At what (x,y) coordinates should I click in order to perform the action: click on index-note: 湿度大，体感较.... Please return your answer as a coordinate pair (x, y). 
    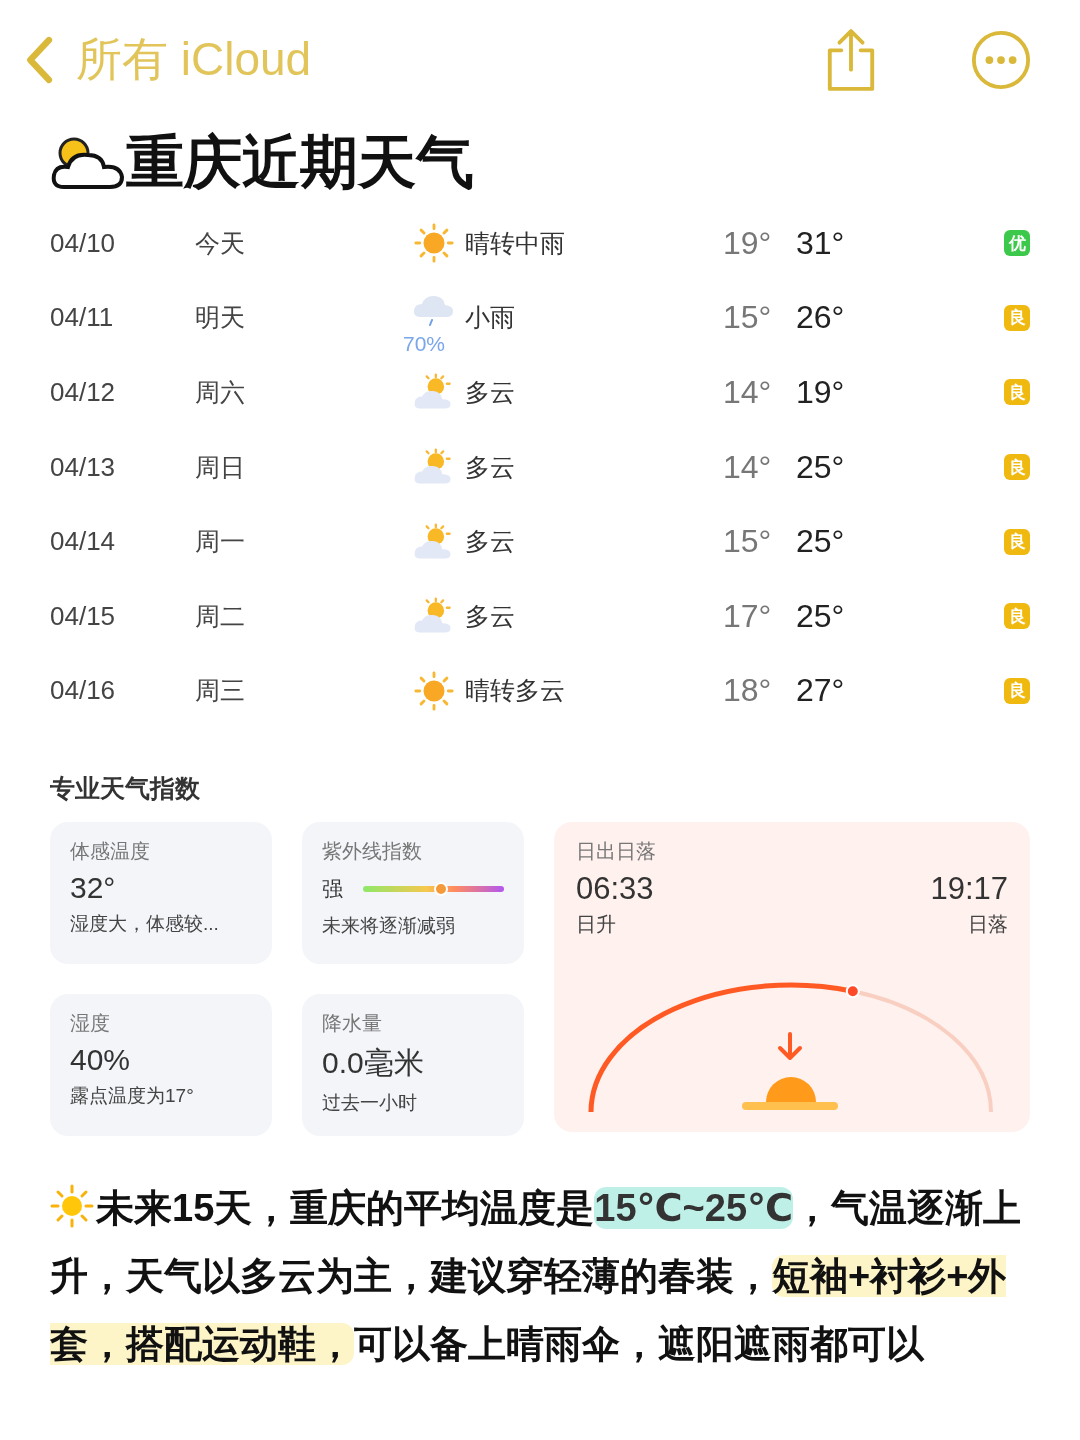
    Looking at the image, I should click on (145, 924).